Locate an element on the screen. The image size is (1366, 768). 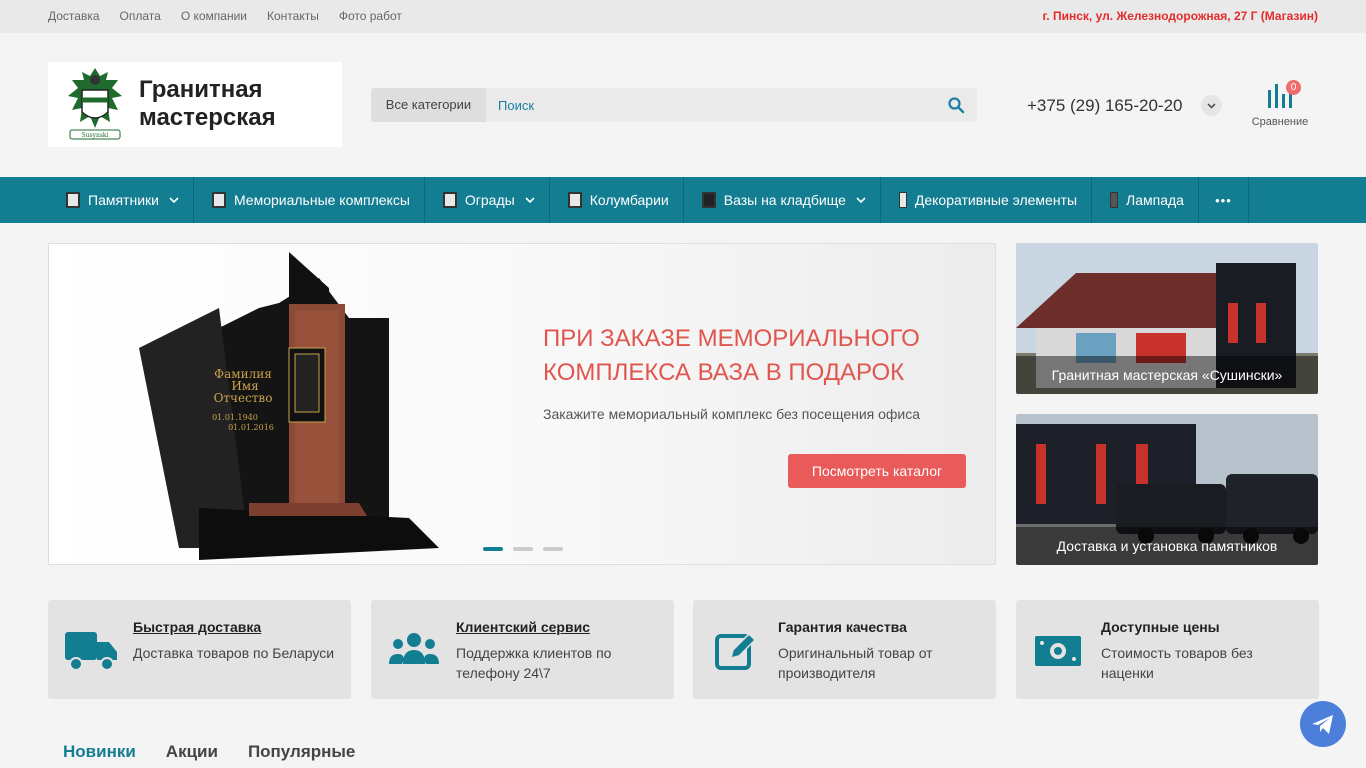
statue-icon is located at coordinates (902, 200).